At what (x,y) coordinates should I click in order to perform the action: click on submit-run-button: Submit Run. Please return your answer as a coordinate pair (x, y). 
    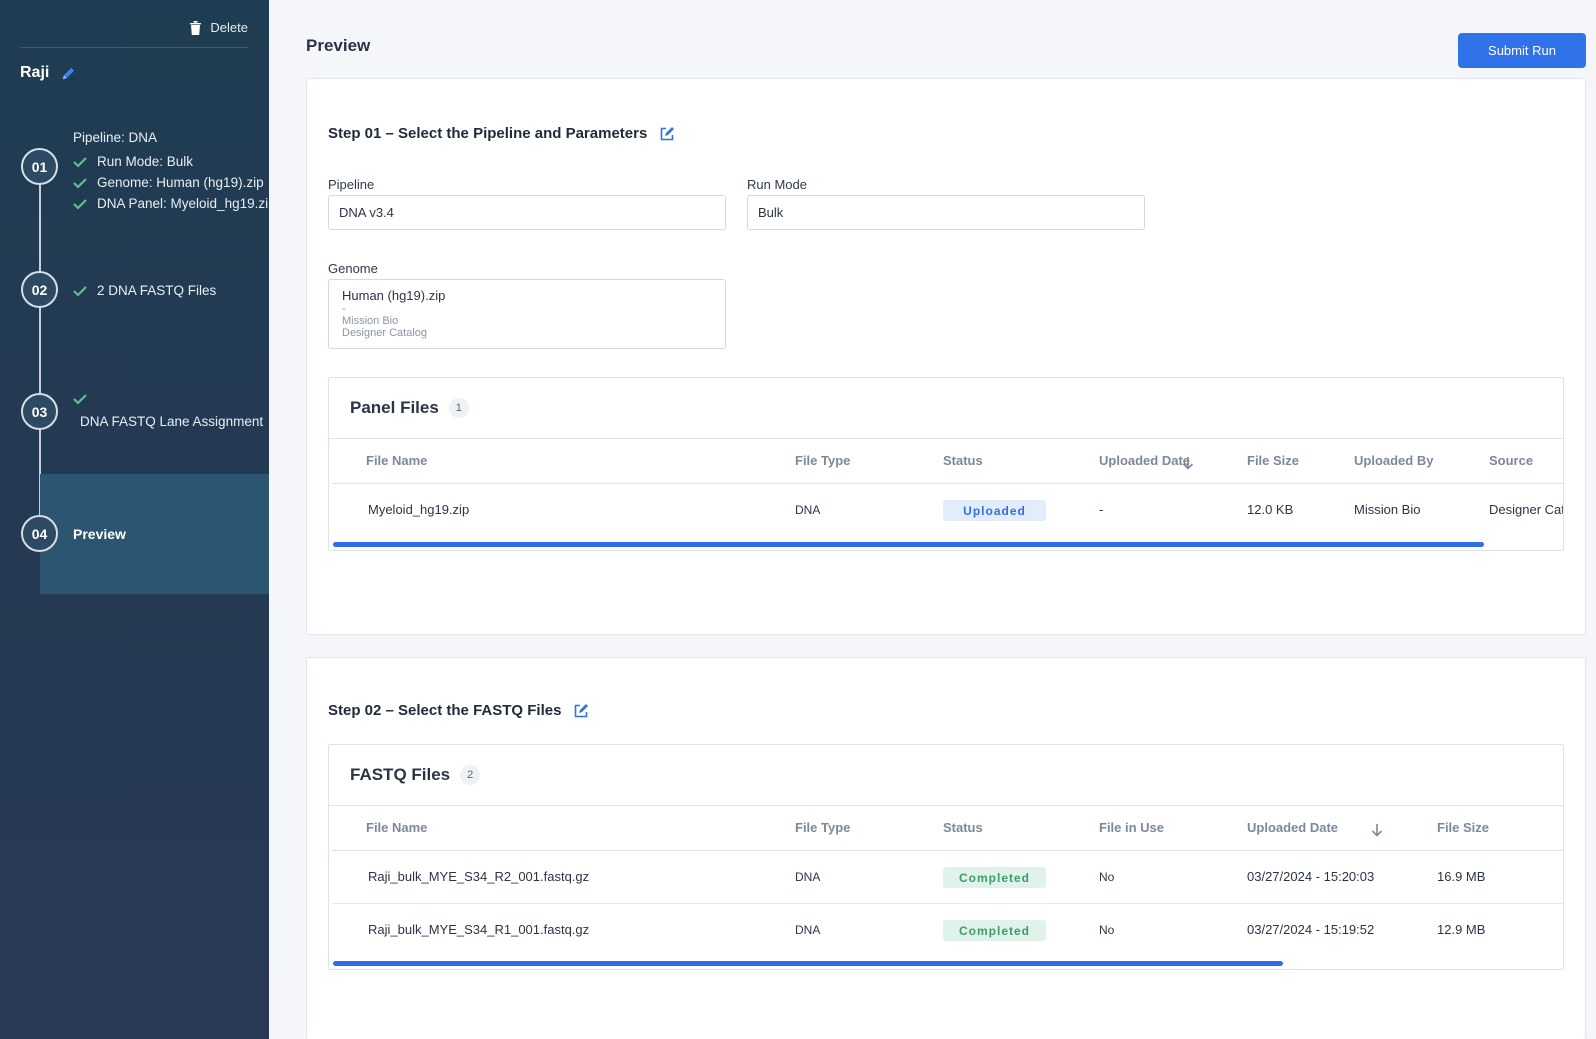
    Looking at the image, I should click on (1522, 50).